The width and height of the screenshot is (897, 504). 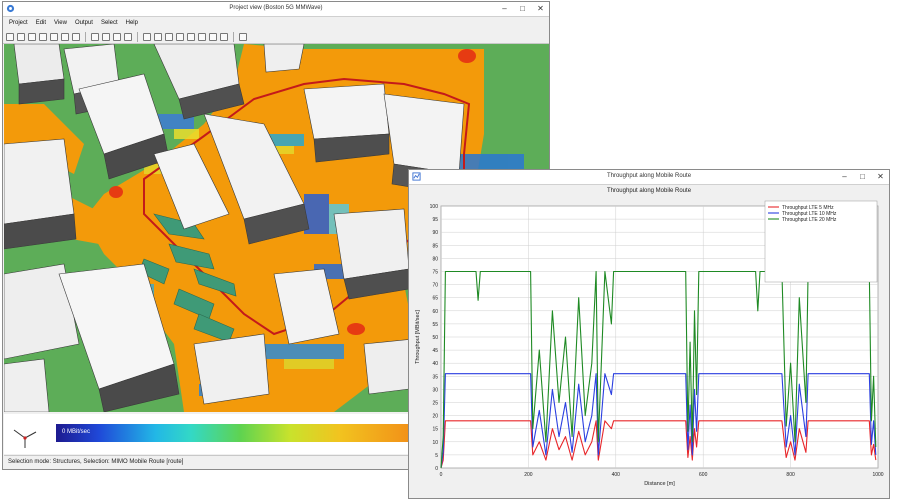 I want to click on chart-window-title: Throughput along Mobile Route, so click(x=649, y=176).